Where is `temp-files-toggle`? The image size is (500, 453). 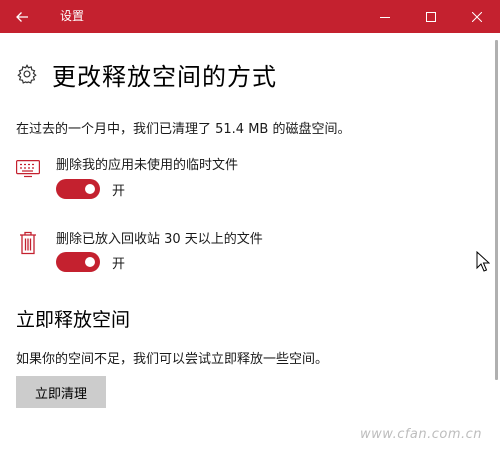
temp-files-toggle is located at coordinates (78, 189).